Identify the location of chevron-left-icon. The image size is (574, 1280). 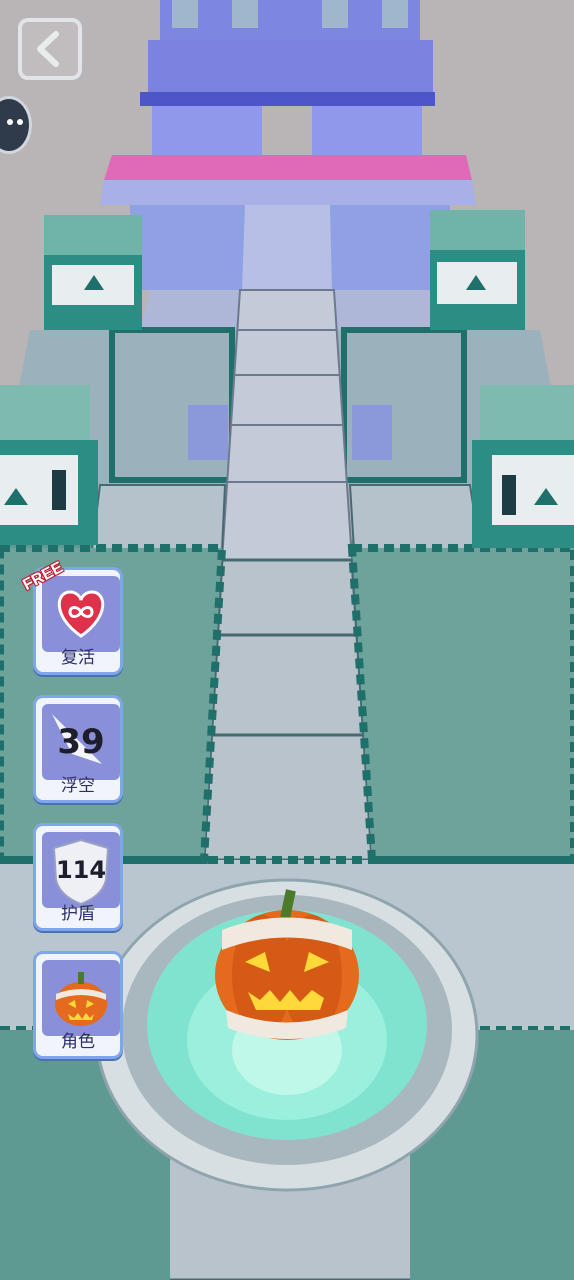
(48, 49).